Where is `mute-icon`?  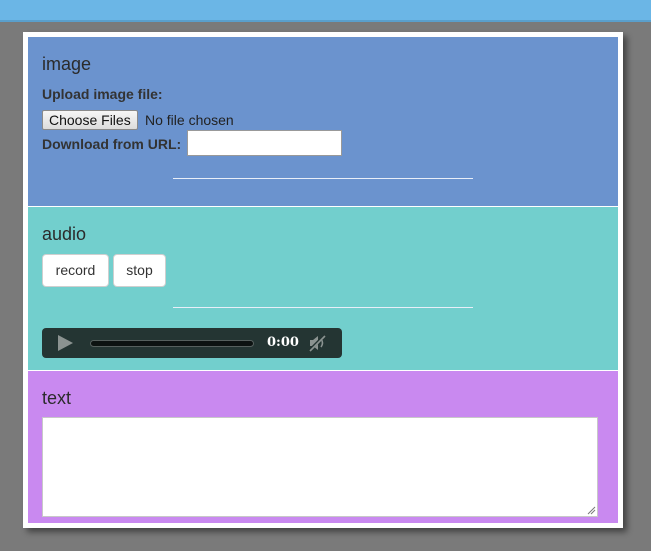 mute-icon is located at coordinates (317, 343).